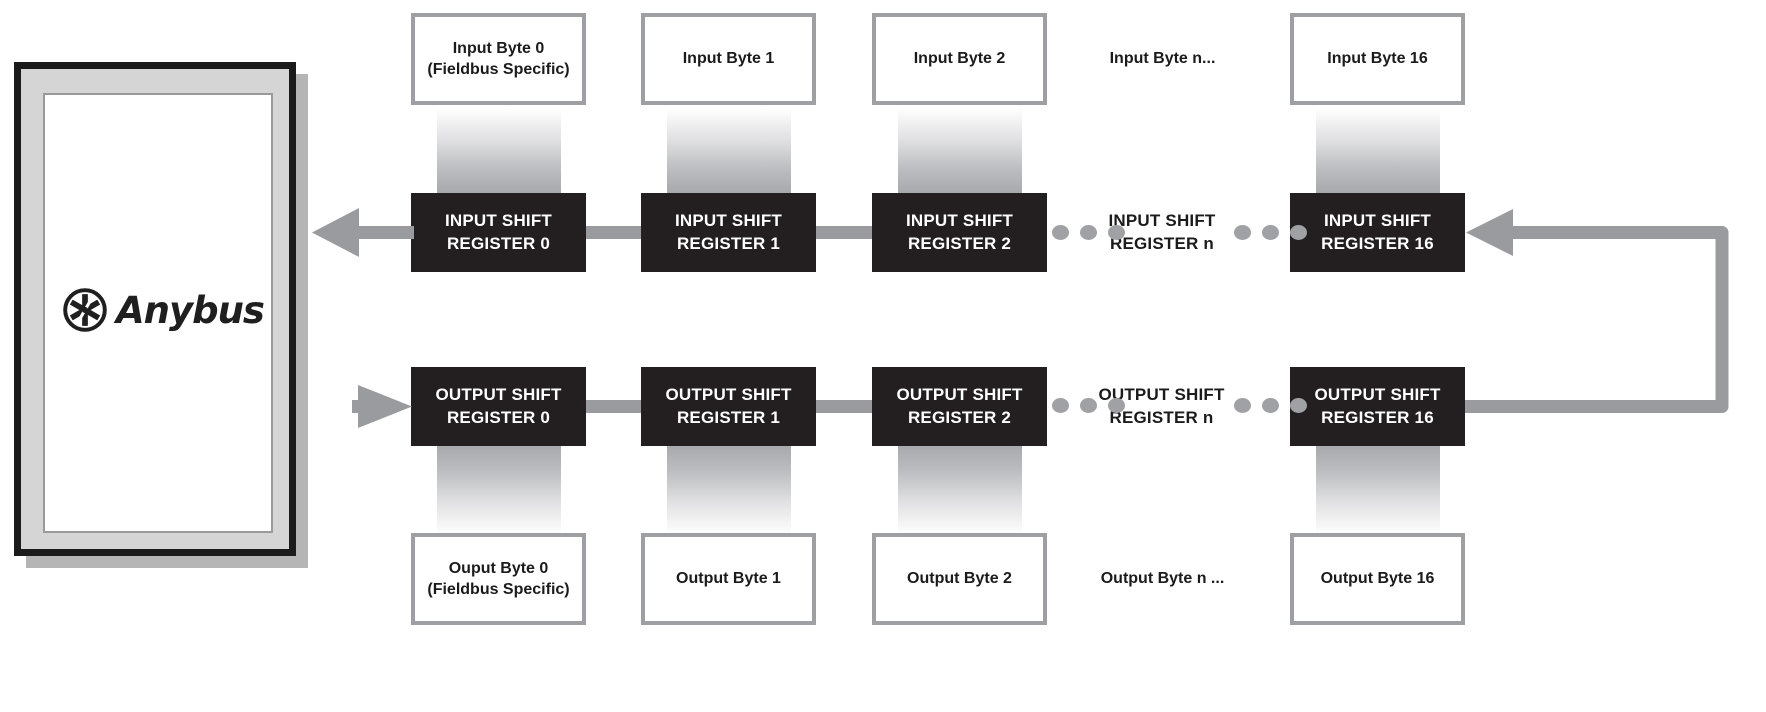  Describe the element at coordinates (498, 568) in the screenshot. I see `output-byte-0-line1: Ouput Byte 0` at that location.